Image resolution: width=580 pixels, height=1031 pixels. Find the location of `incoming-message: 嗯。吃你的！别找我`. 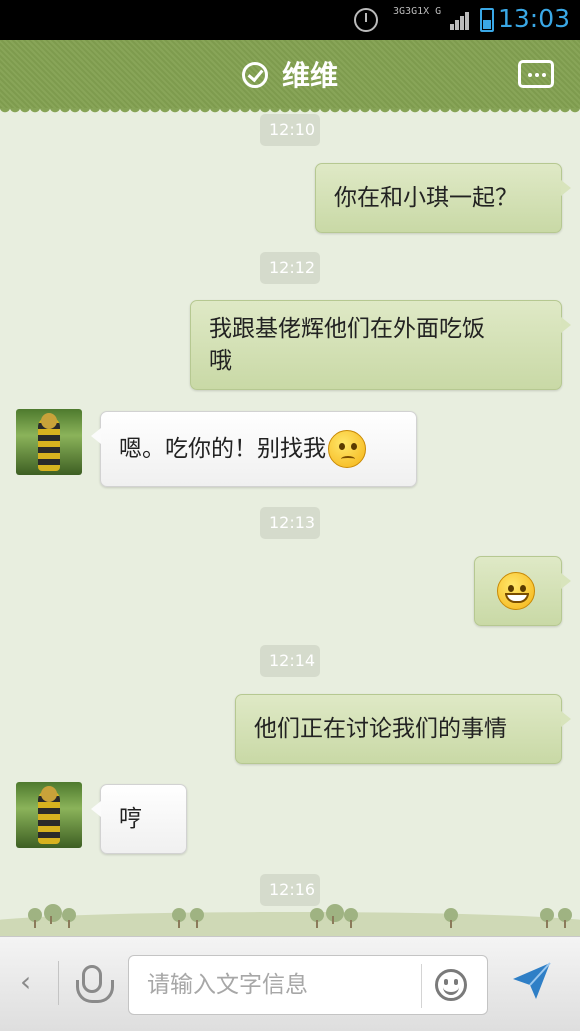

incoming-message: 嗯。吃你的！别找我 is located at coordinates (254, 449).